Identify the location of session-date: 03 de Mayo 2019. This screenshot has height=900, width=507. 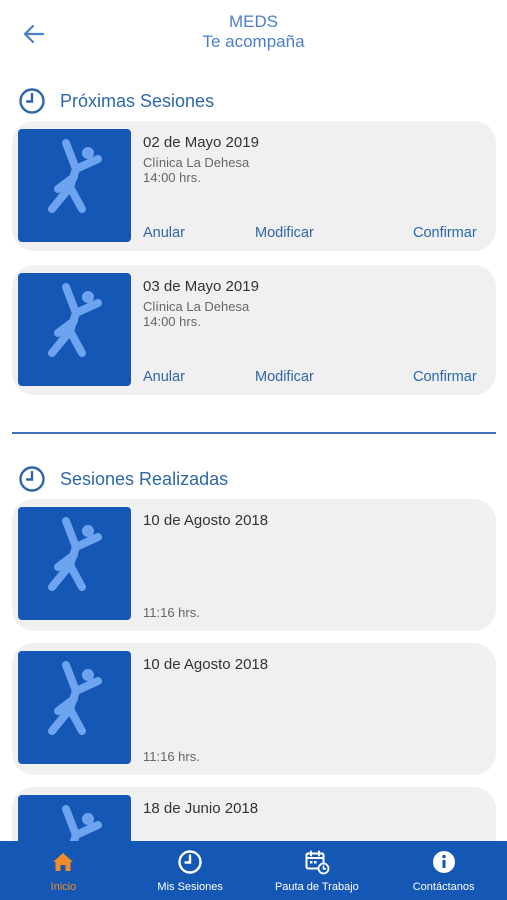
(201, 286).